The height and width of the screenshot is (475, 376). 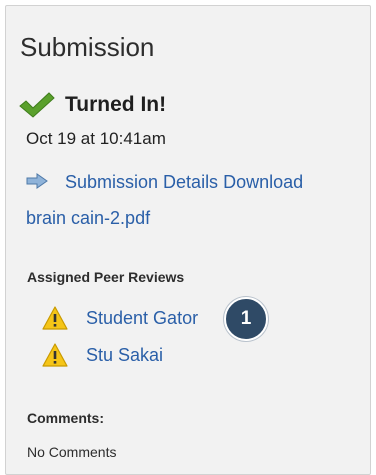 I want to click on peer-review-item: Stu Sakai, so click(x=102, y=355).